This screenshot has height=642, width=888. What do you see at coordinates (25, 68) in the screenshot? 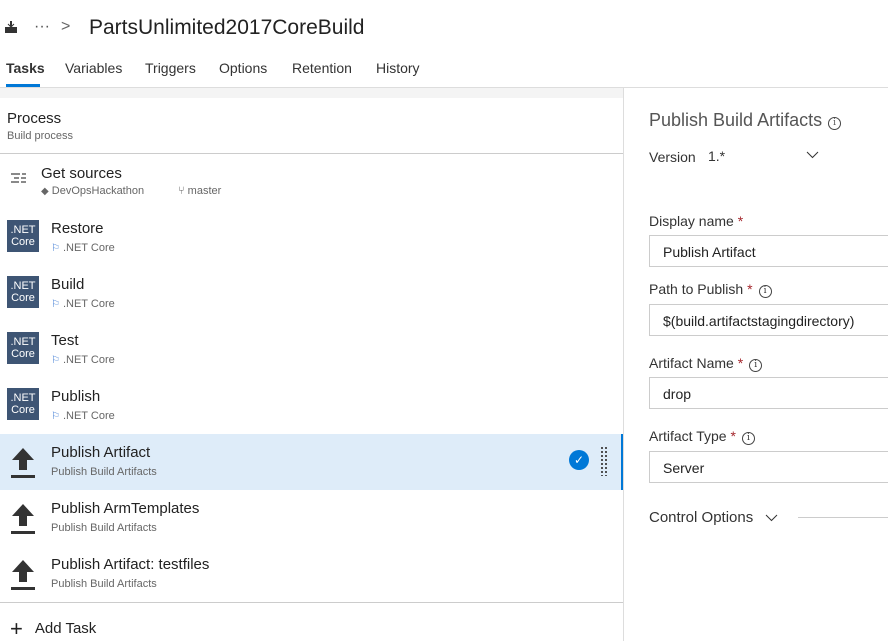
I see `tab-tasks: Tasks` at bounding box center [25, 68].